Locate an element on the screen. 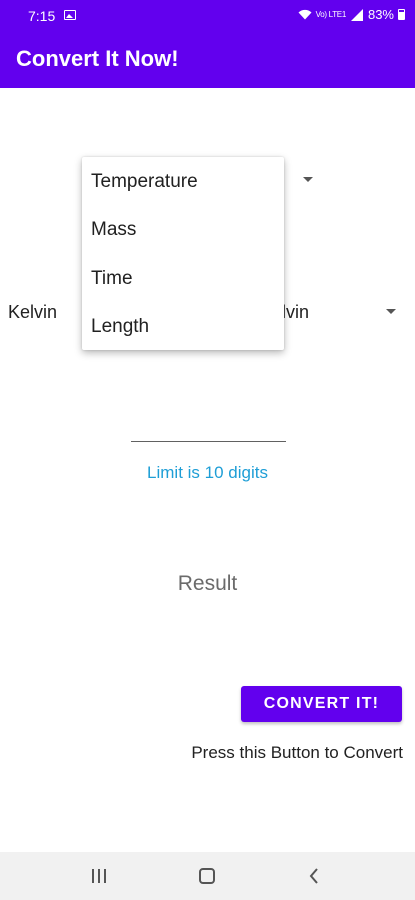 The height and width of the screenshot is (900, 415). navigation-bar is located at coordinates (207, 876).